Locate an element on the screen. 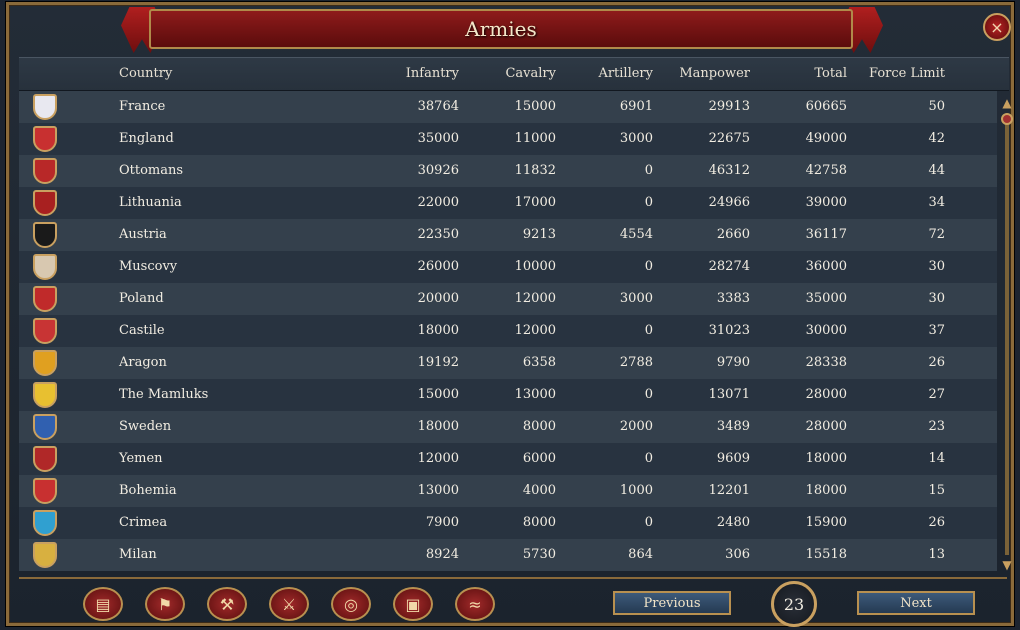  cell-infantry: 38764 is located at coordinates (438, 106).